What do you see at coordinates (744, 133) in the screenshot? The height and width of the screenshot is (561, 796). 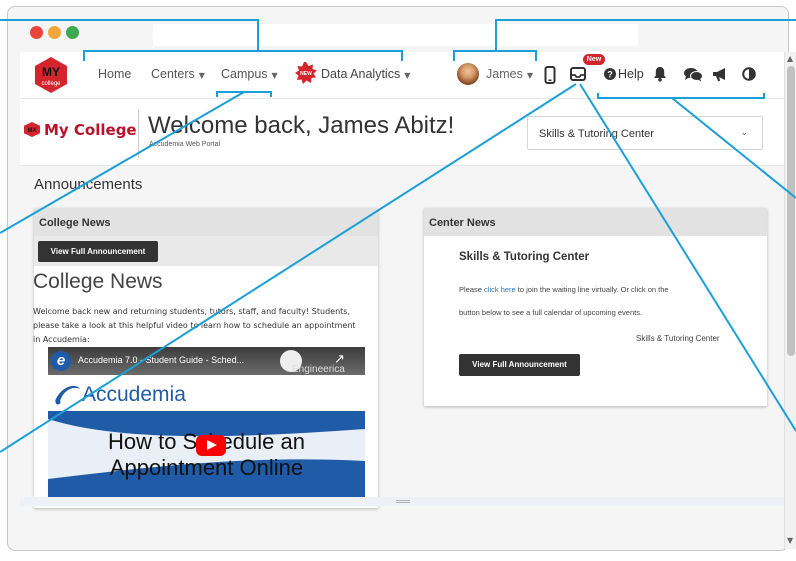 I see `chevron-down-icon: ⌄` at bounding box center [744, 133].